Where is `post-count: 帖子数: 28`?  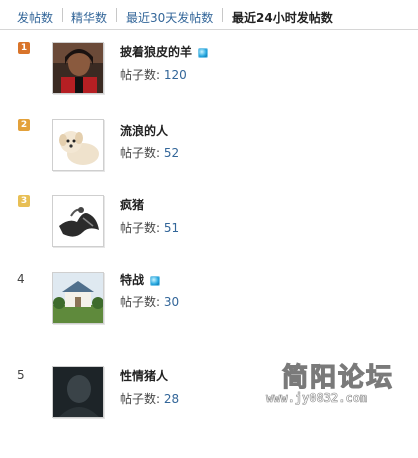
post-count: 帖子数: 28 is located at coordinates (149, 398).